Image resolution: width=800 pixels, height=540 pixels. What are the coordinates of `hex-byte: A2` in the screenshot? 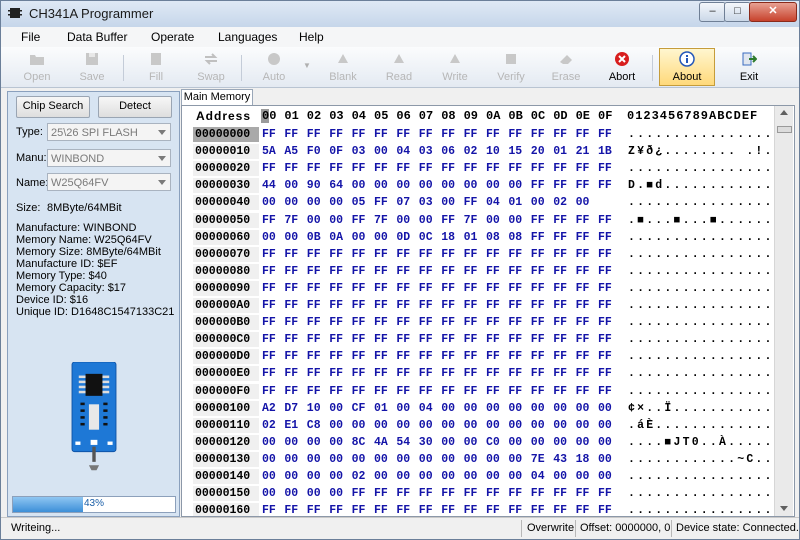 It's located at (269, 408).